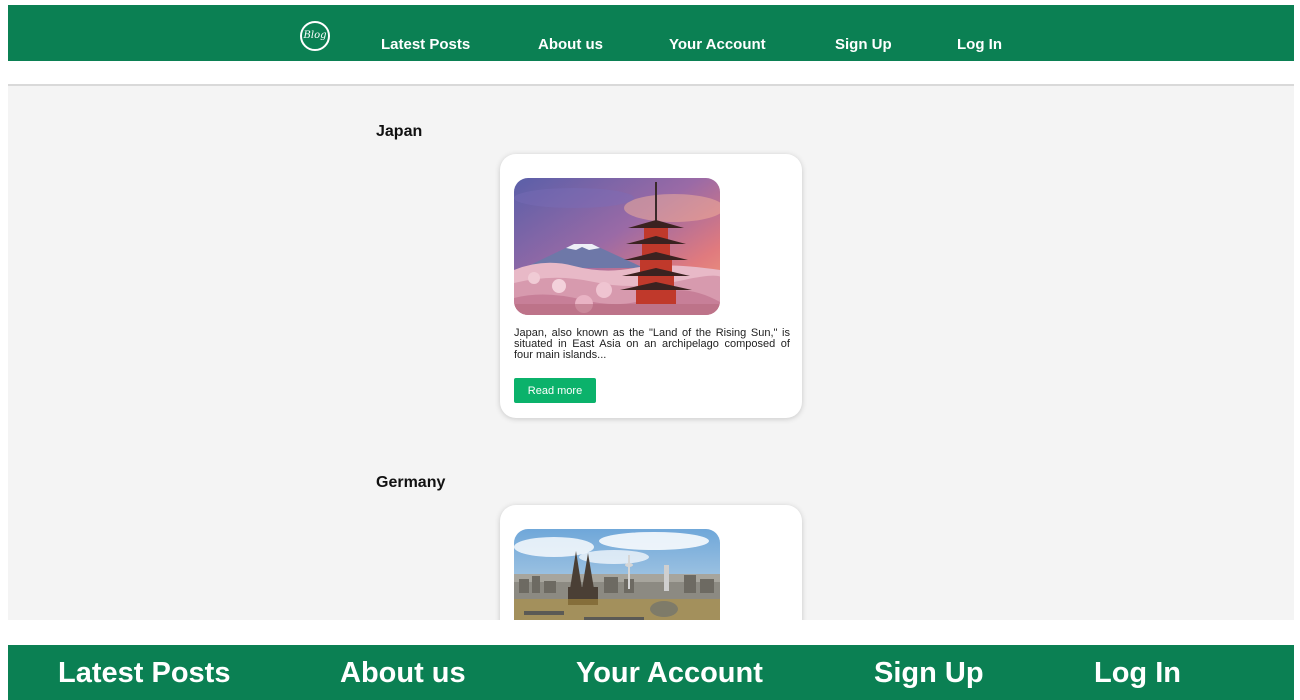 This screenshot has height=700, width=1300. Describe the element at coordinates (144, 673) in the screenshot. I see `footer-latest-posts: Latest Posts` at that location.